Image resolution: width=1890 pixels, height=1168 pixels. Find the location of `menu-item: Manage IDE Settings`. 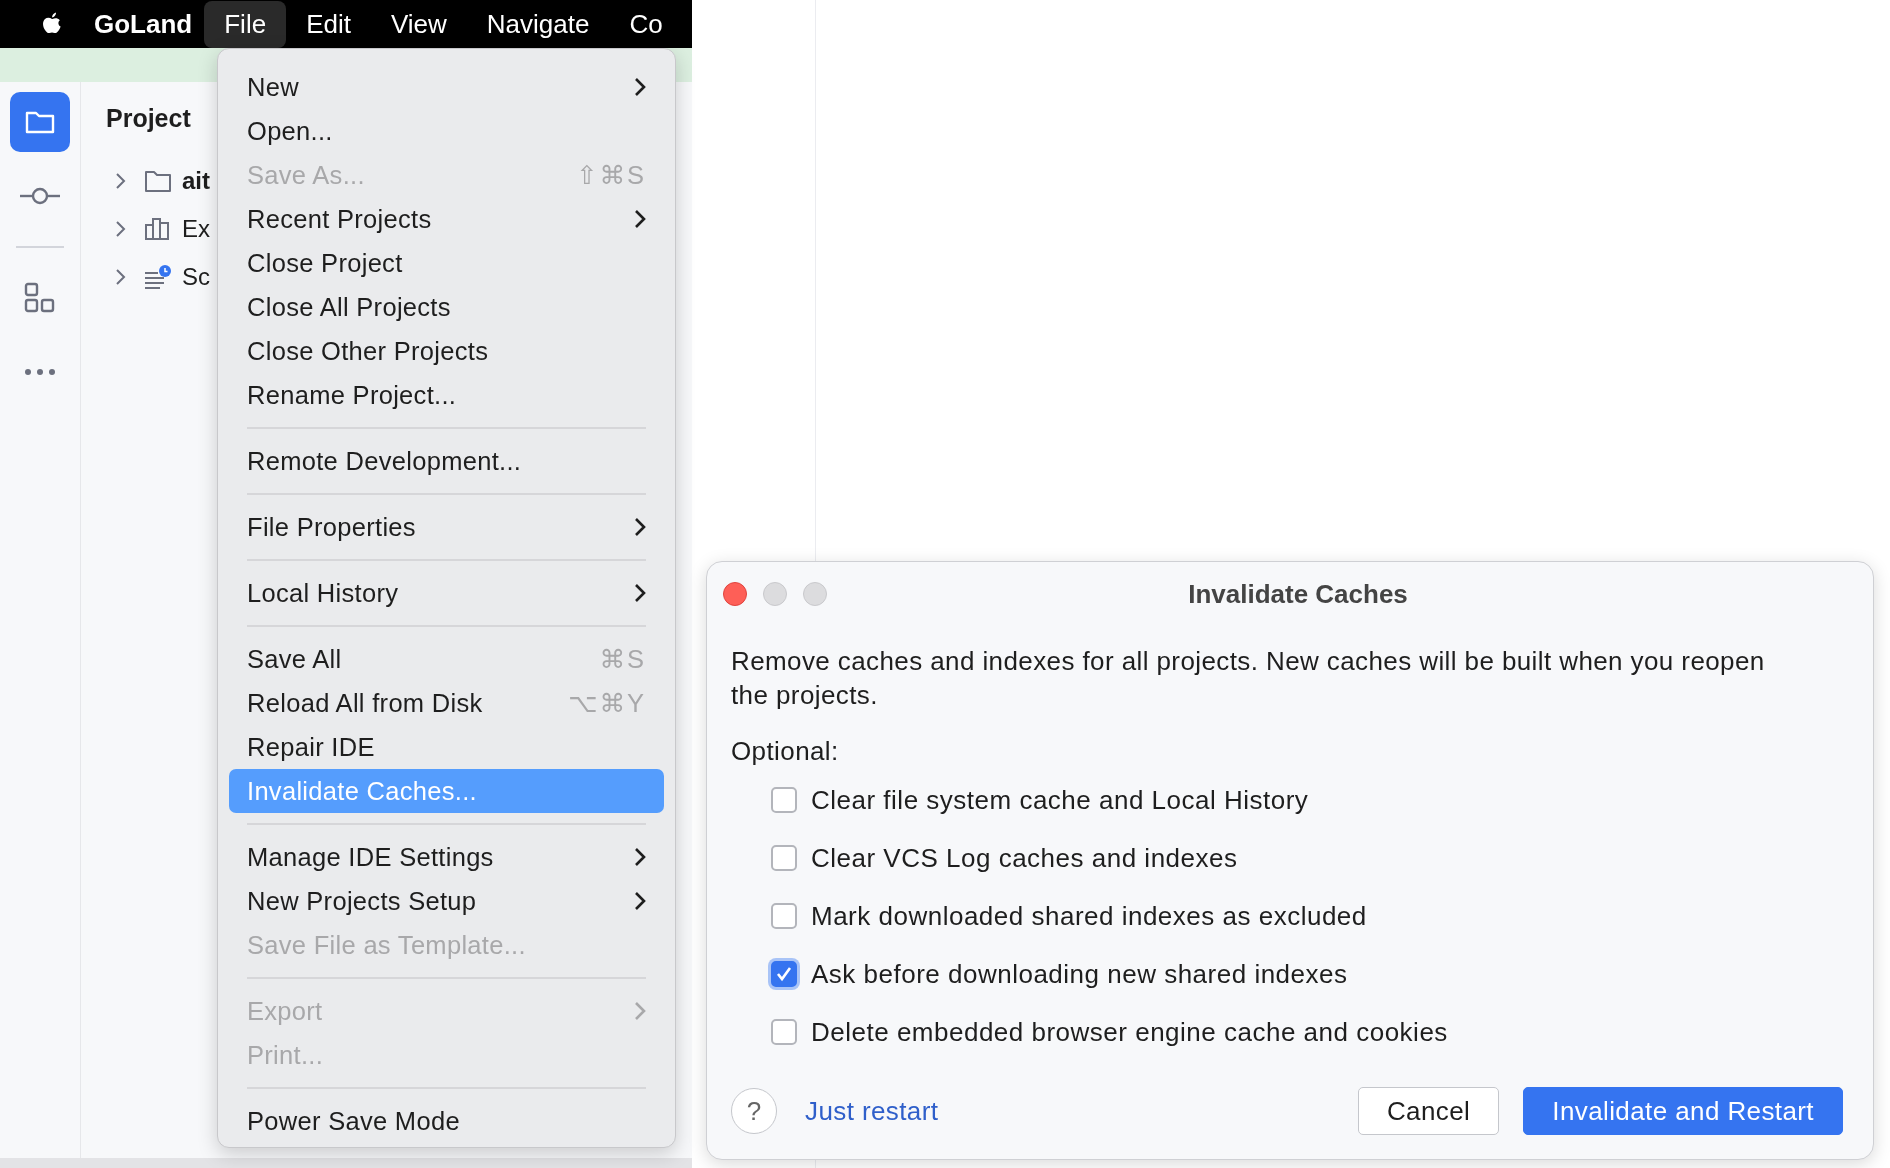

menu-item: Manage IDE Settings is located at coordinates (446, 857).